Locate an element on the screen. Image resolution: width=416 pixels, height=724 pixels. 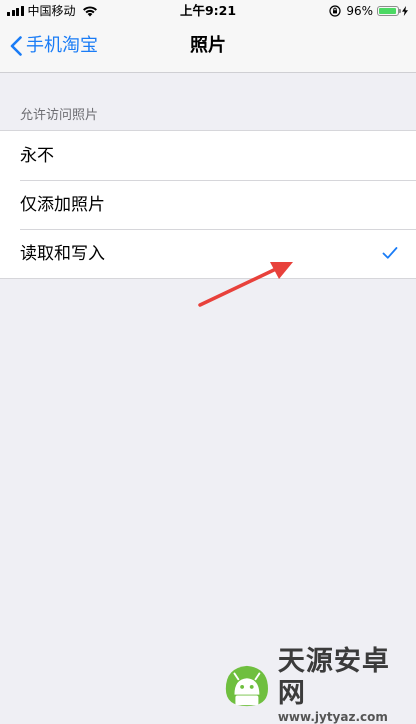
checkmark-icon is located at coordinates (390, 253).